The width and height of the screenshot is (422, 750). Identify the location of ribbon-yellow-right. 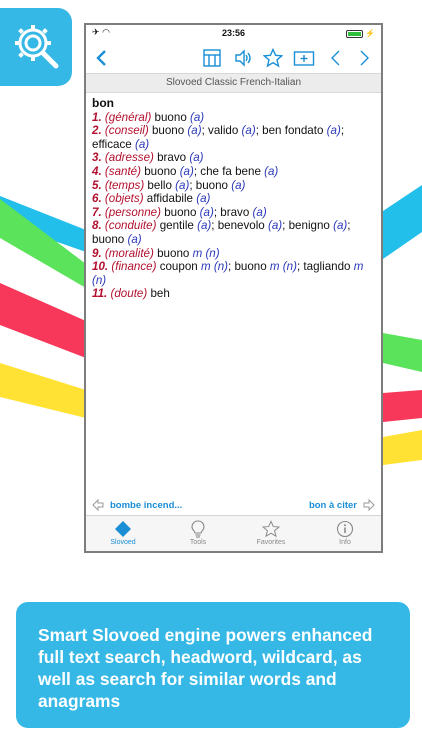
(402, 447).